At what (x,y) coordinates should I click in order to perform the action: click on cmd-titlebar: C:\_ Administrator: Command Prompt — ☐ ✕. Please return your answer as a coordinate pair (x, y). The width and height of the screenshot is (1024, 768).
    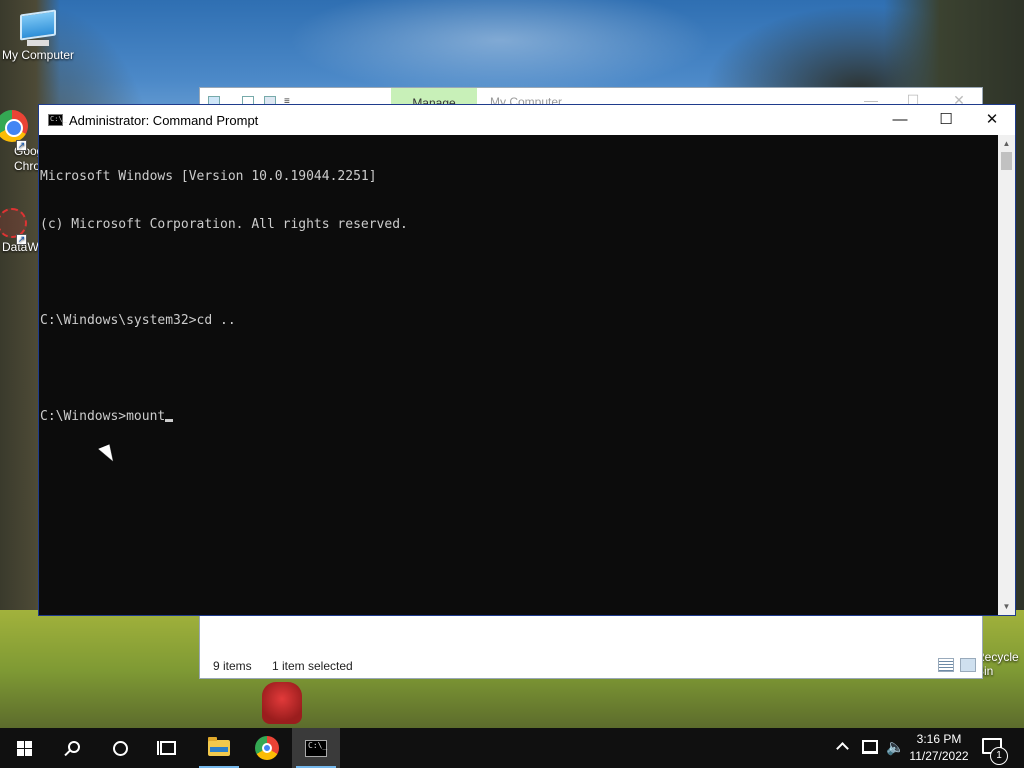
    Looking at the image, I should click on (527, 120).